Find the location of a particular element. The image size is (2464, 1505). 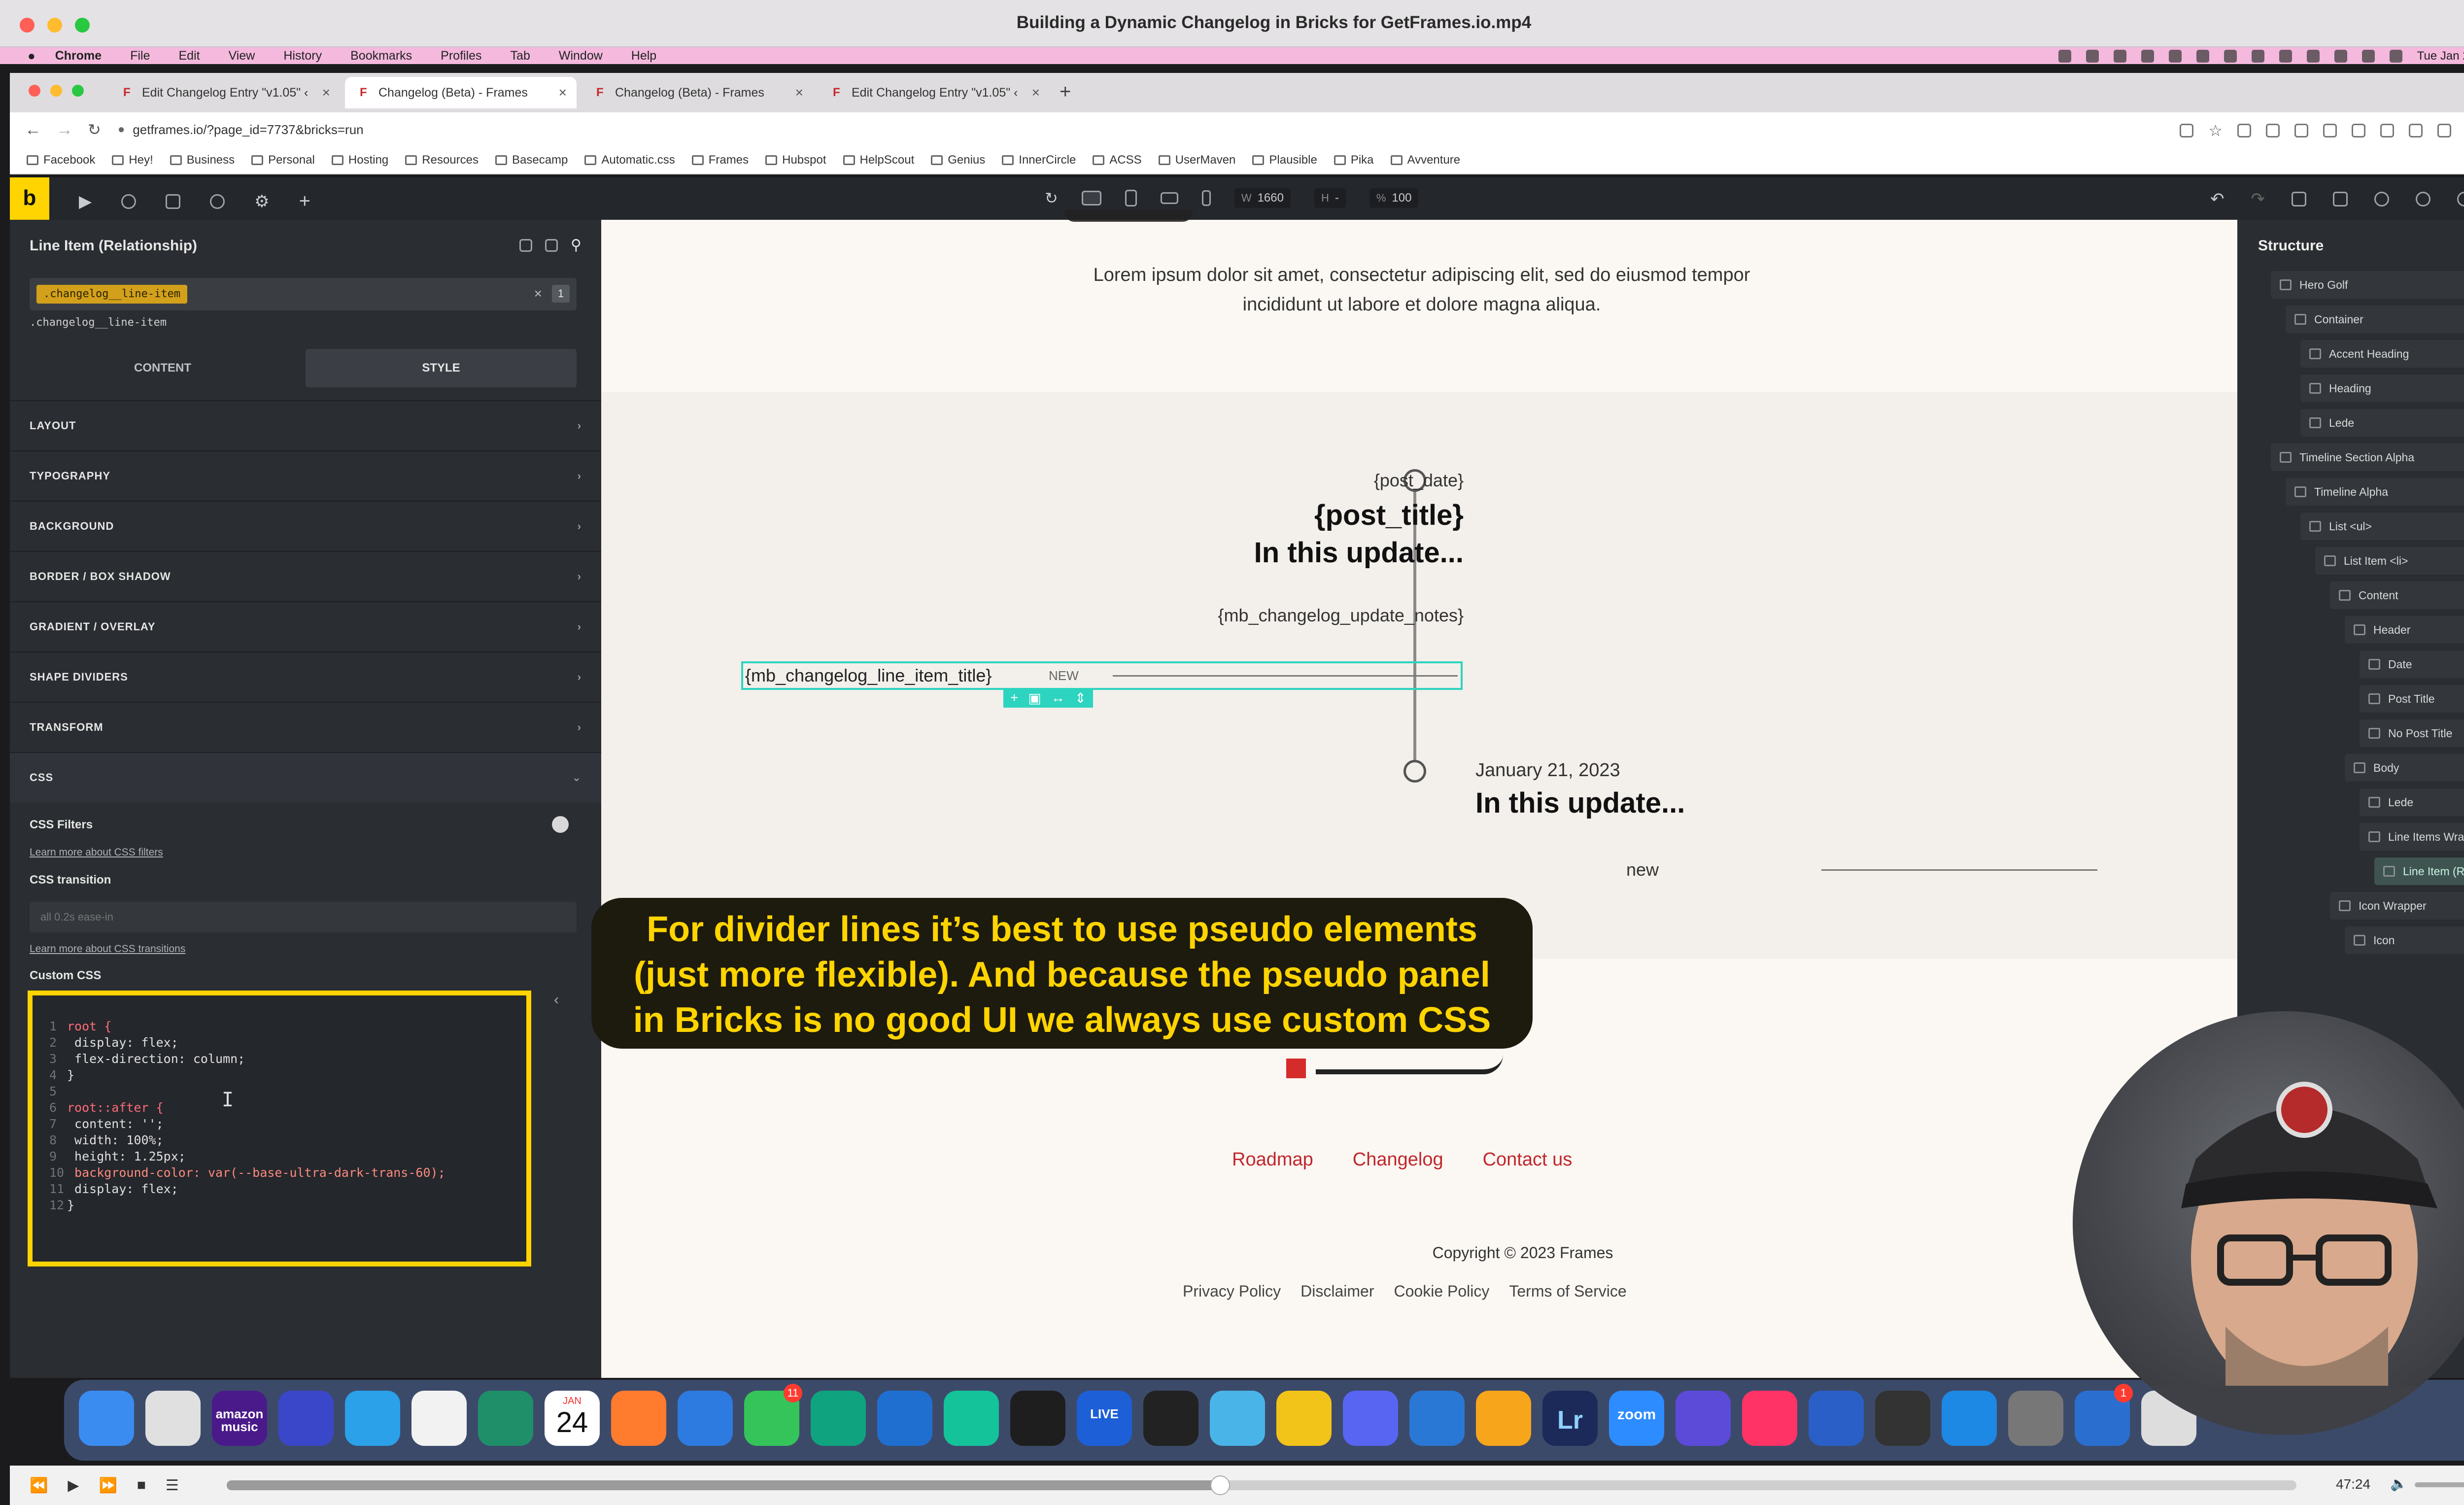

menu-profiles: Profiles is located at coordinates (461, 56).